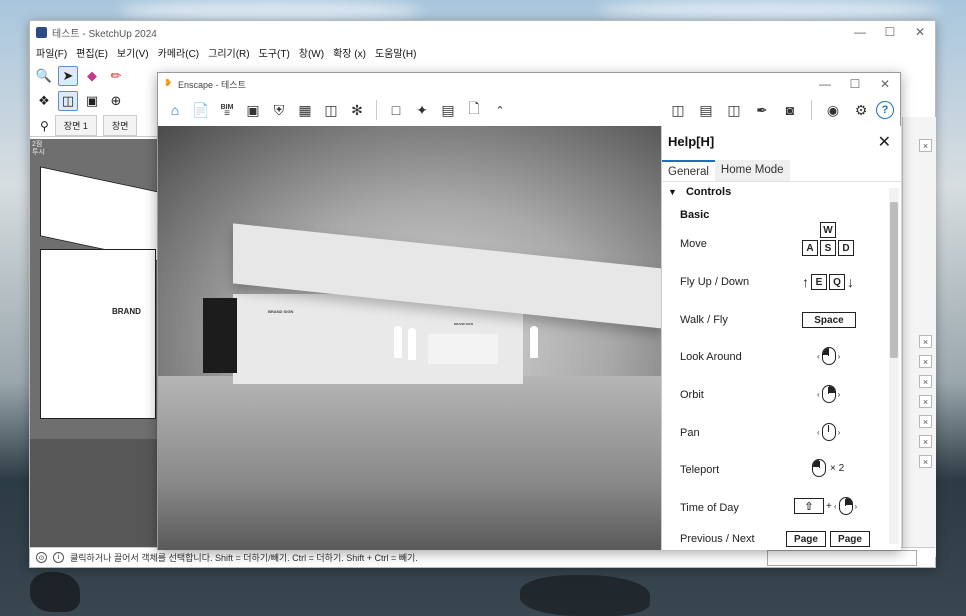 Image resolution: width=966 pixels, height=616 pixels. What do you see at coordinates (44, 76) in the screenshot?
I see `search-icon: 🔍` at bounding box center [44, 76].